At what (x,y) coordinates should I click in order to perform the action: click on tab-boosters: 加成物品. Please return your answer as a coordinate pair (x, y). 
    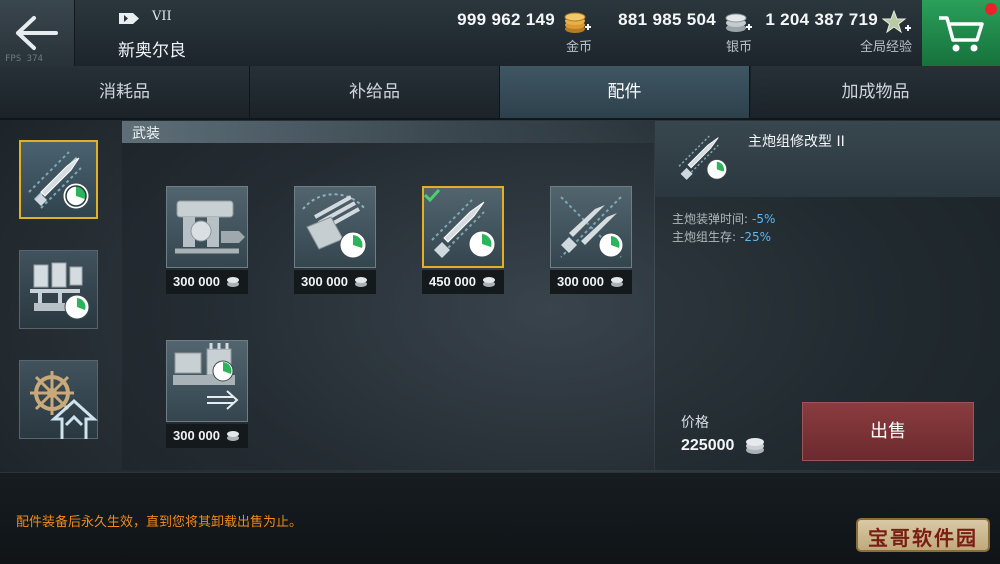
    Looking at the image, I should click on (875, 92).